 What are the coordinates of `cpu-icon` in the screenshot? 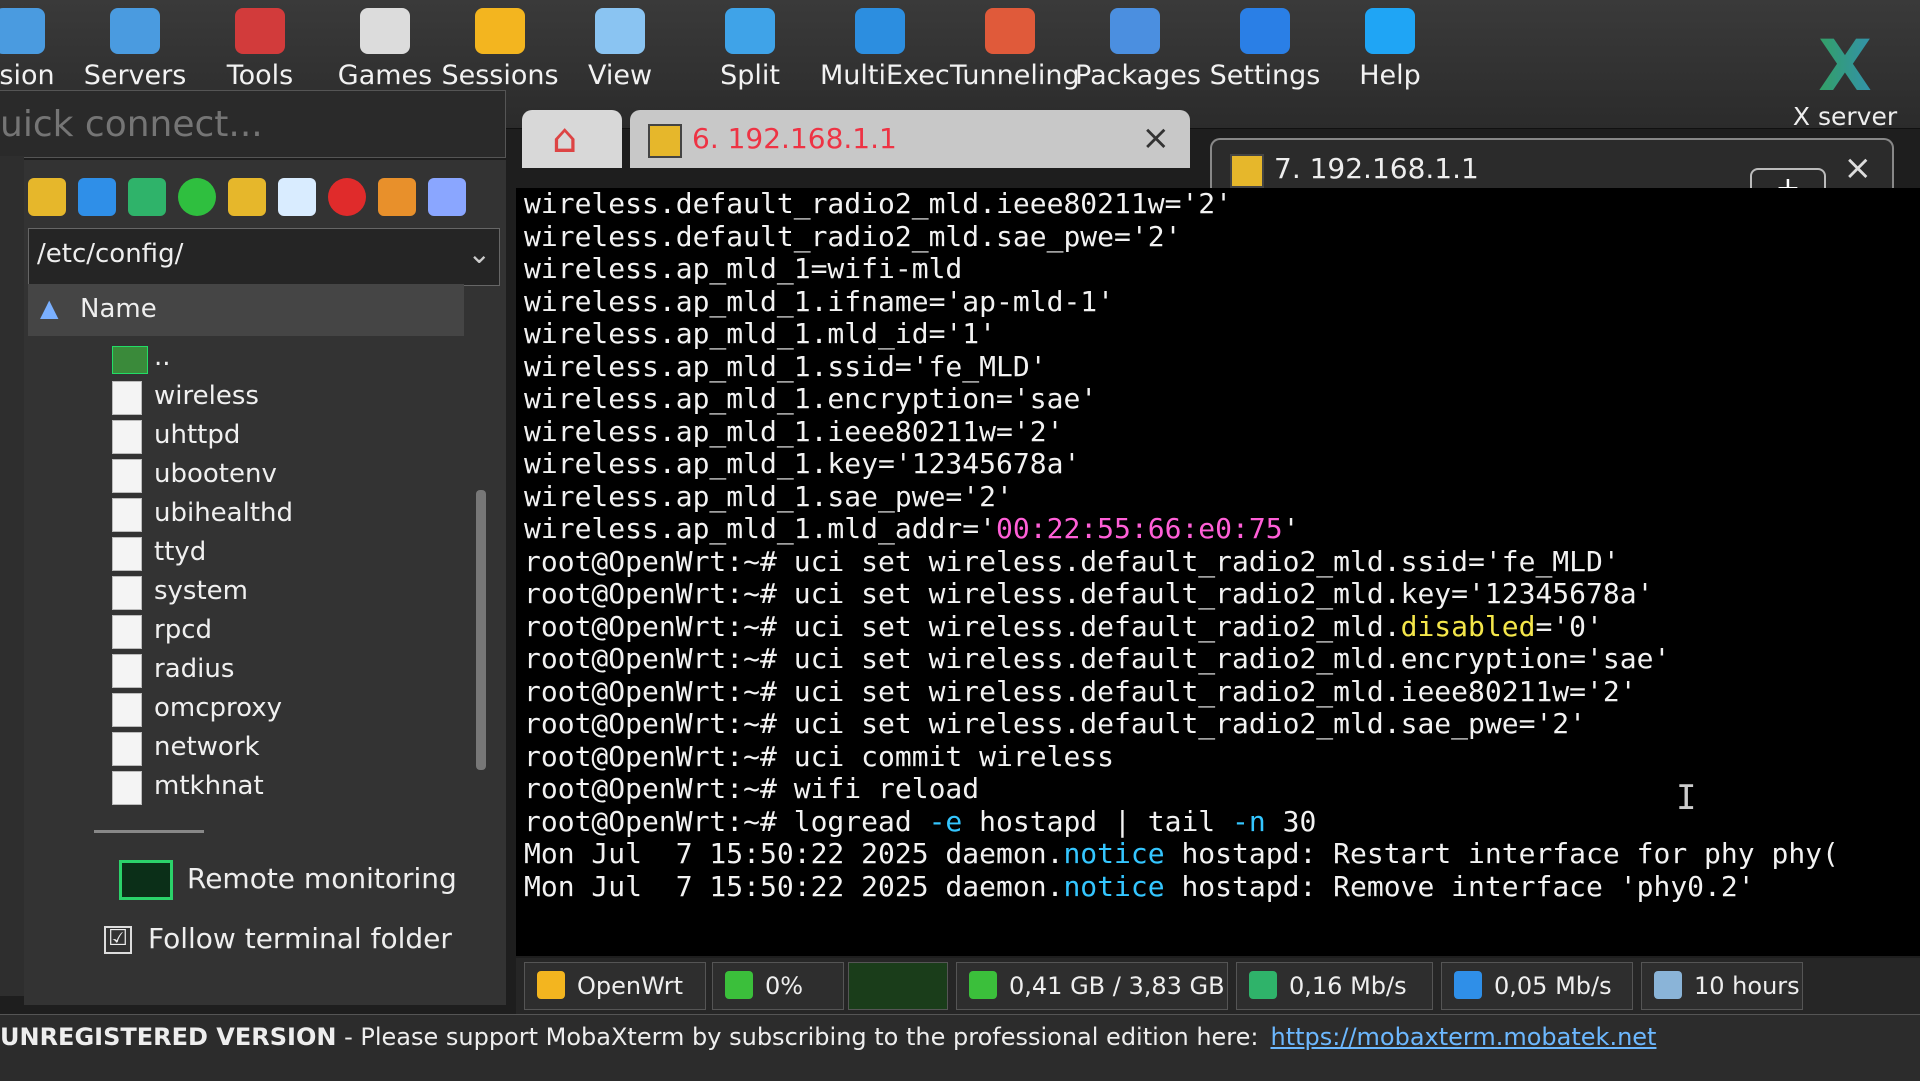 It's located at (739, 985).